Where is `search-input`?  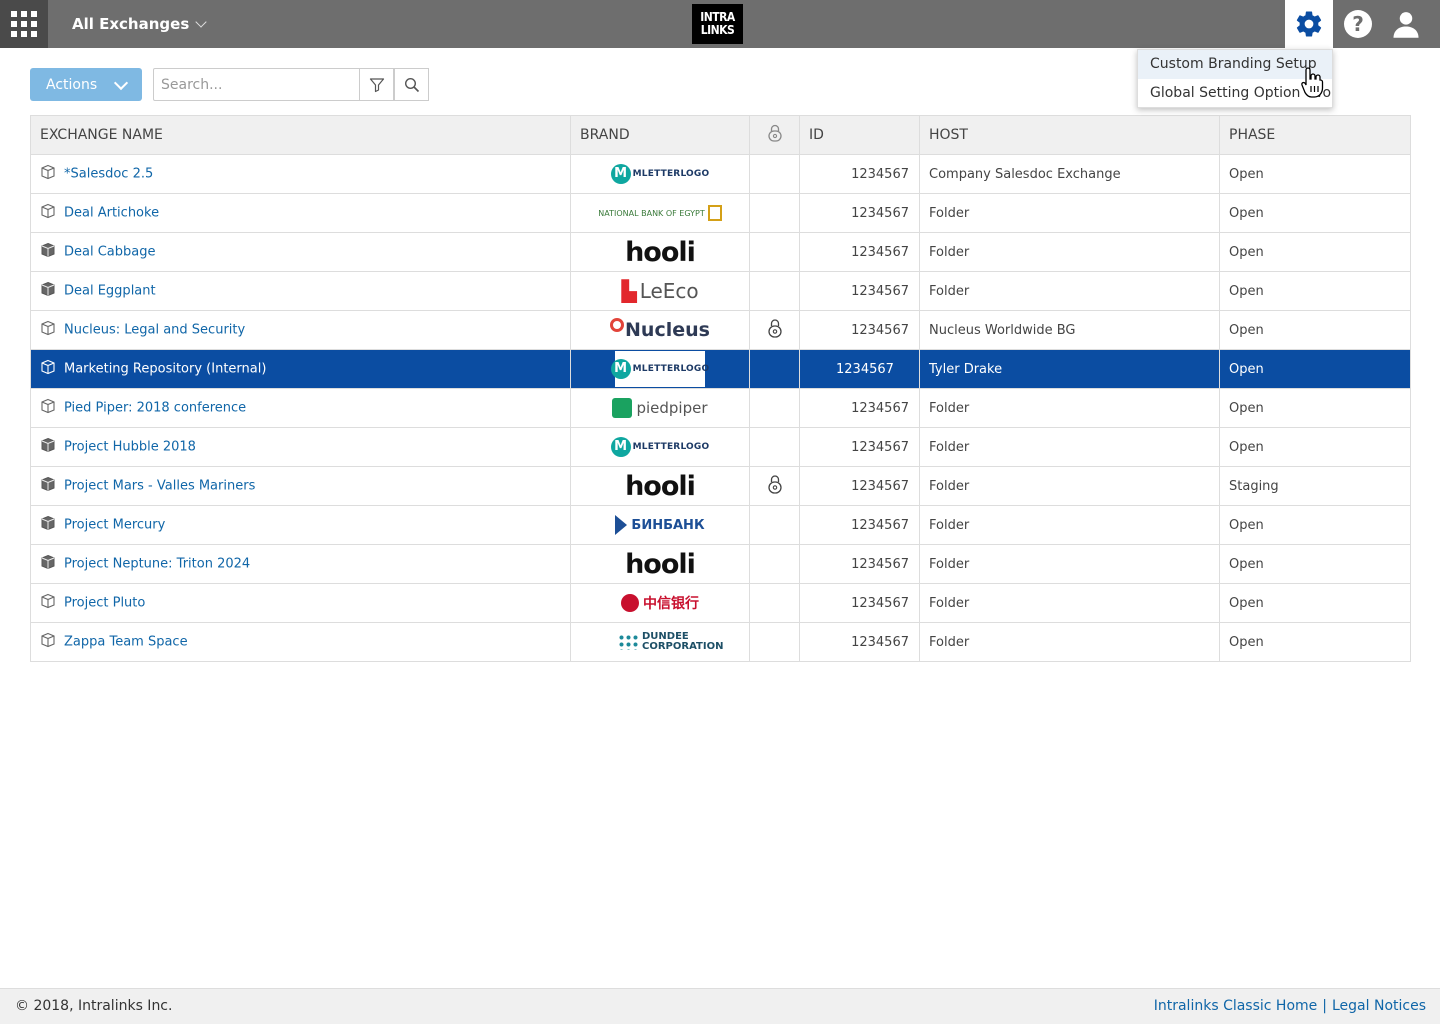 search-input is located at coordinates (256, 84).